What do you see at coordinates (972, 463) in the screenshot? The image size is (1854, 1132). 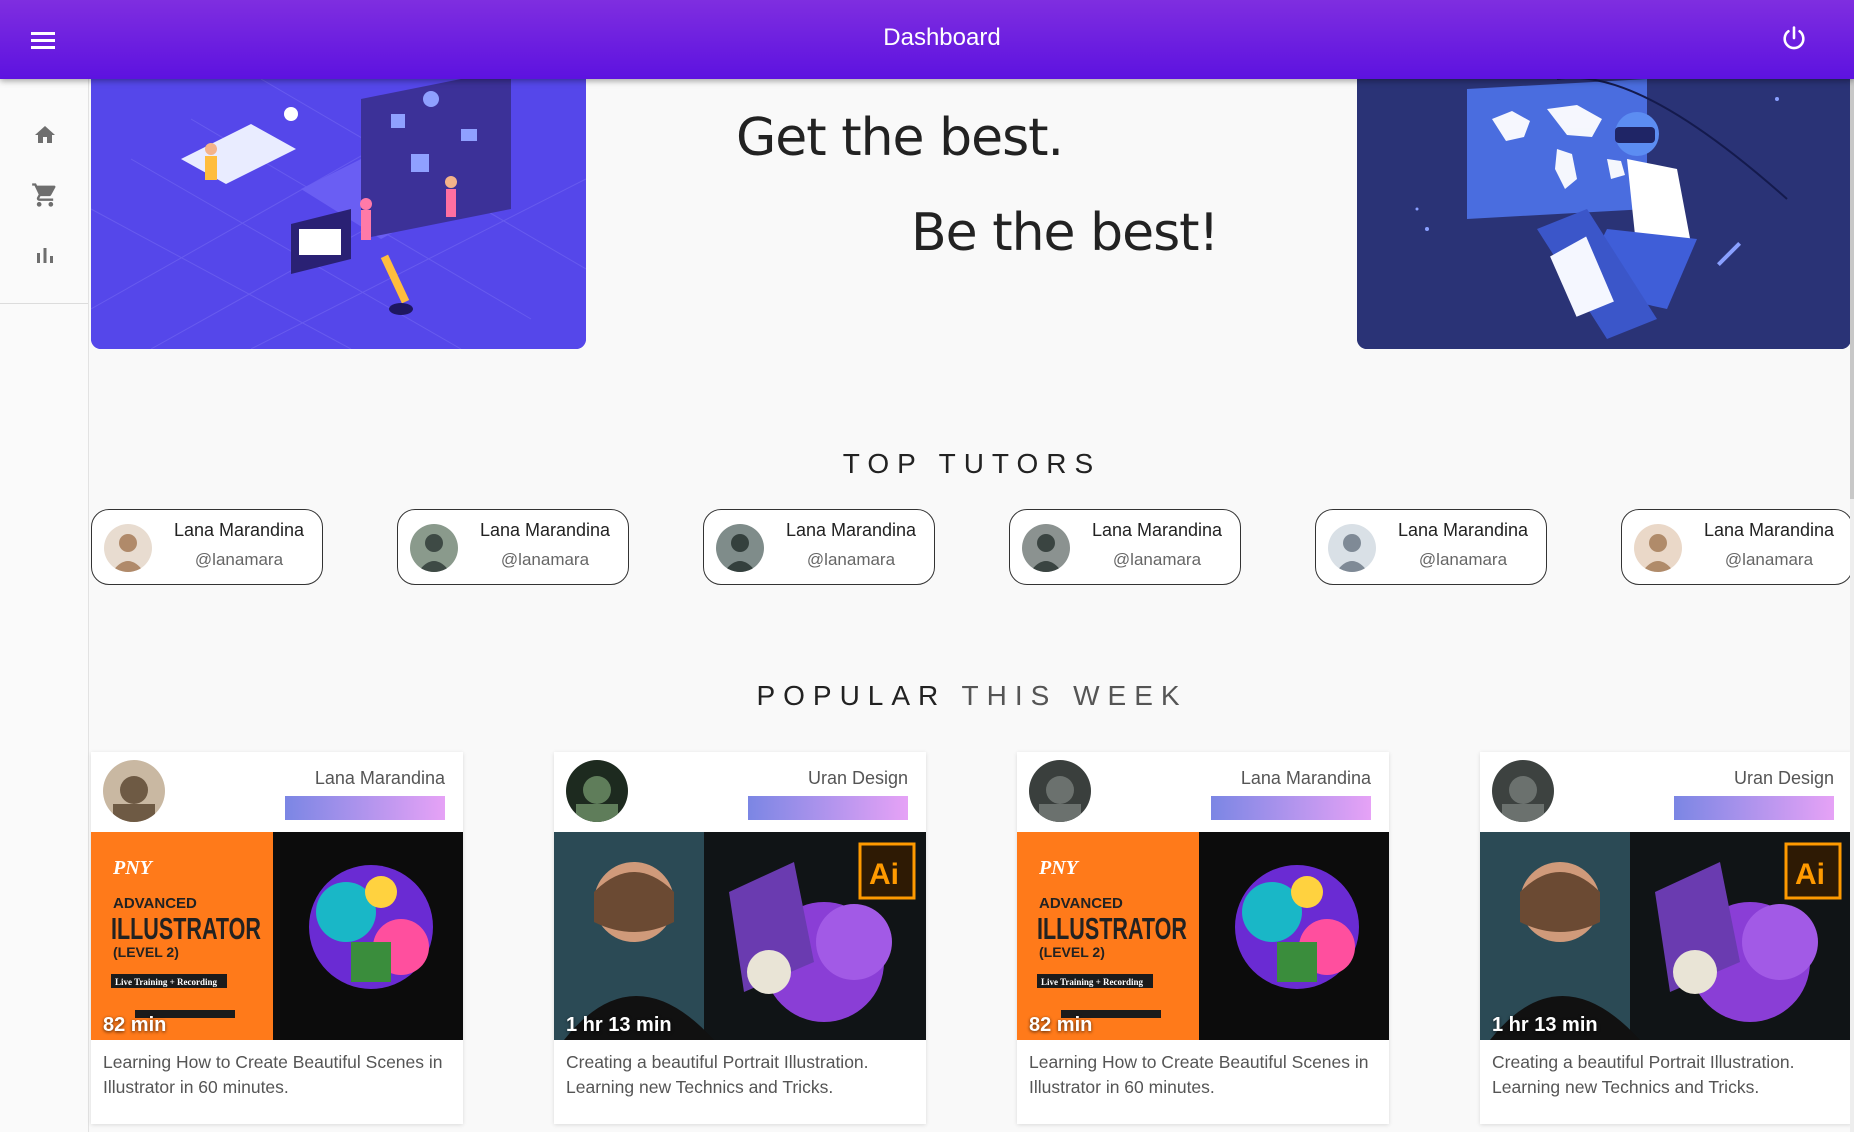 I see `top-tutors-heading: TOP TUTORS` at bounding box center [972, 463].